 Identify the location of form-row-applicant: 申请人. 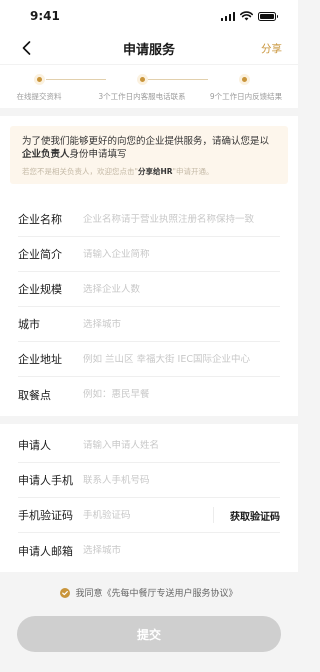
(149, 445).